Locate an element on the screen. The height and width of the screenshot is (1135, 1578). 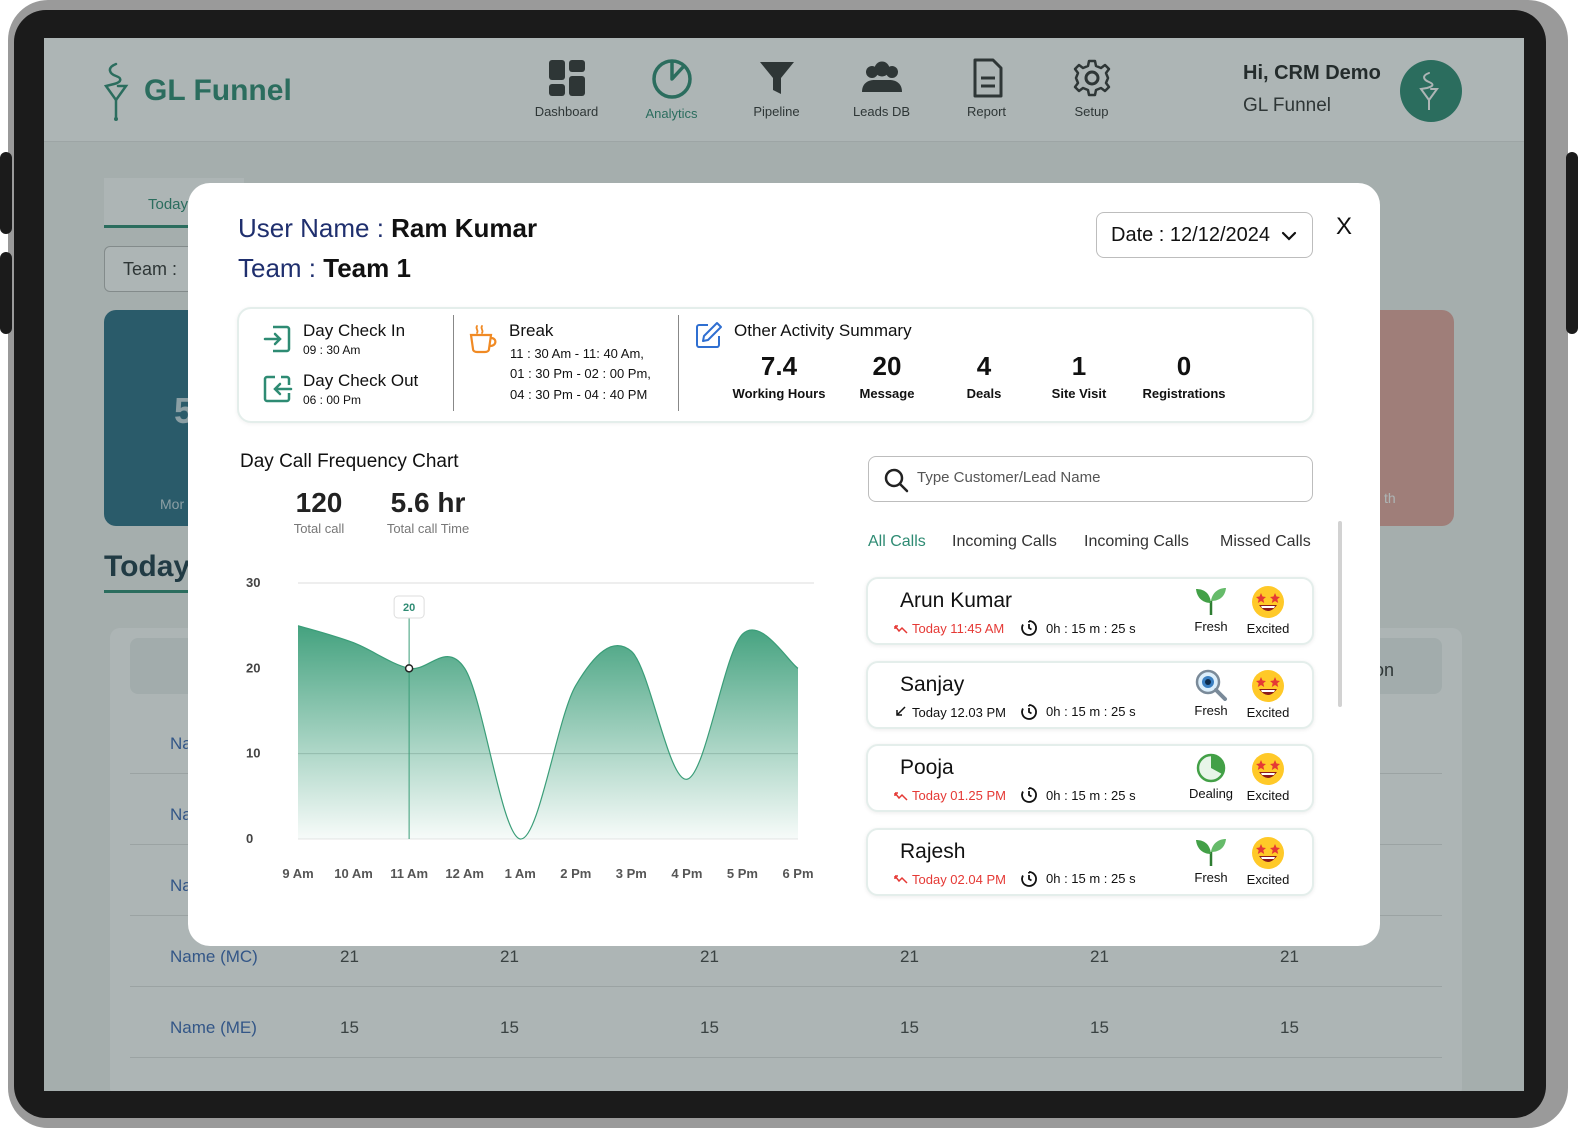
edit-icon is located at coordinates (709, 335).